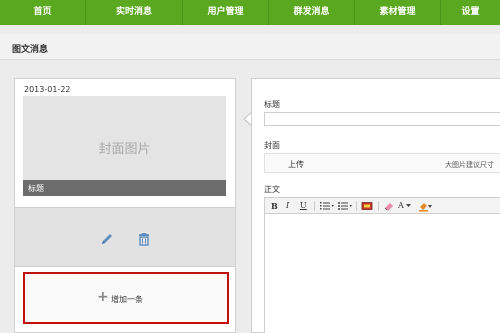  What do you see at coordinates (470, 12) in the screenshot?
I see `nav-item-settings: 设置` at bounding box center [470, 12].